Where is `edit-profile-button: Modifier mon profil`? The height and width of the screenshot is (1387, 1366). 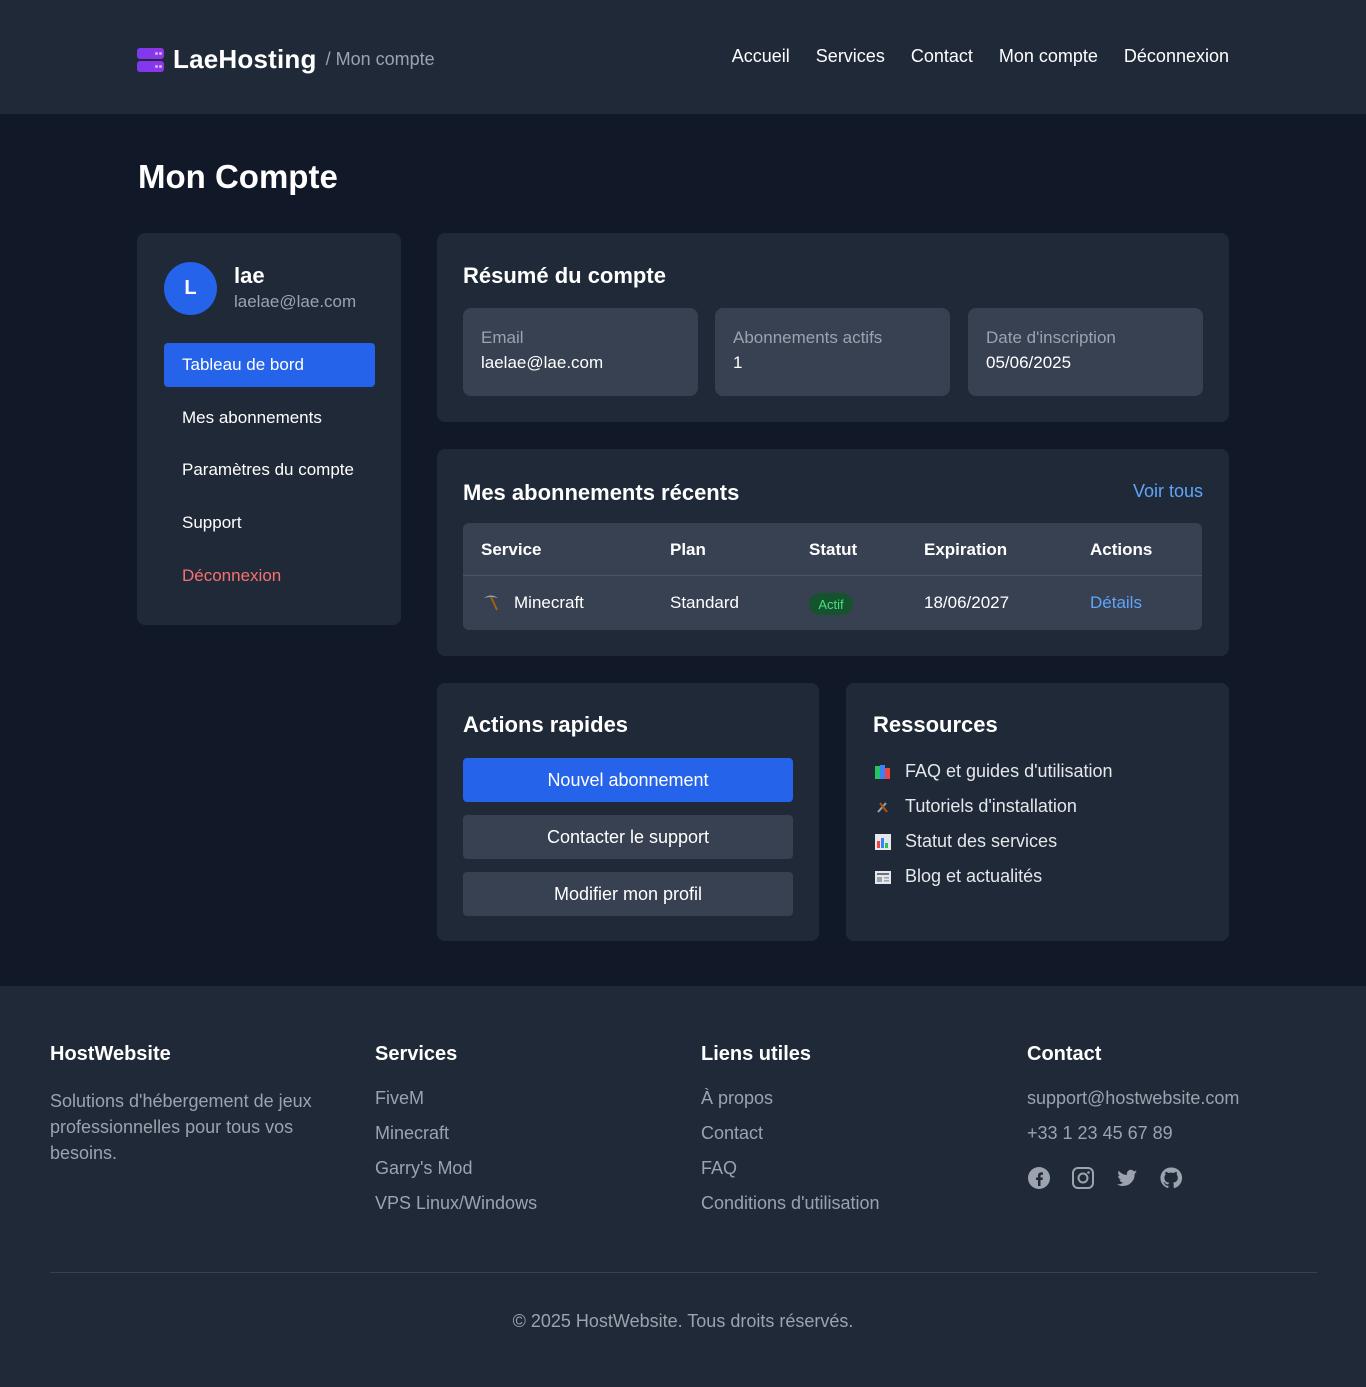
edit-profile-button: Modifier mon profil is located at coordinates (628, 894).